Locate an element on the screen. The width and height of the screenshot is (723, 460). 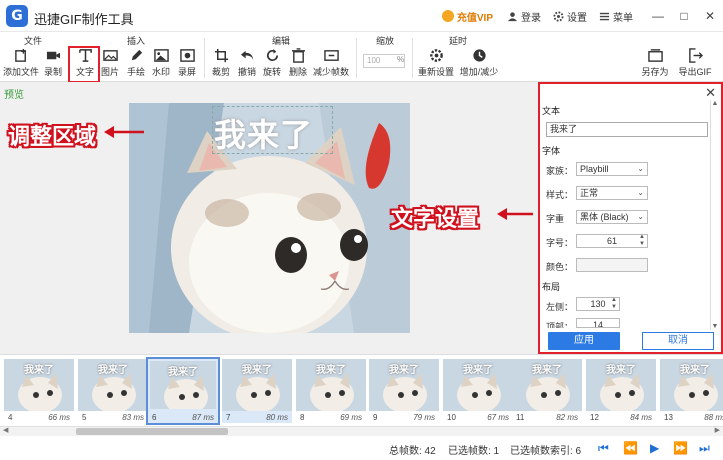
menu-label: 菜单 is located at coordinates (623, 18).